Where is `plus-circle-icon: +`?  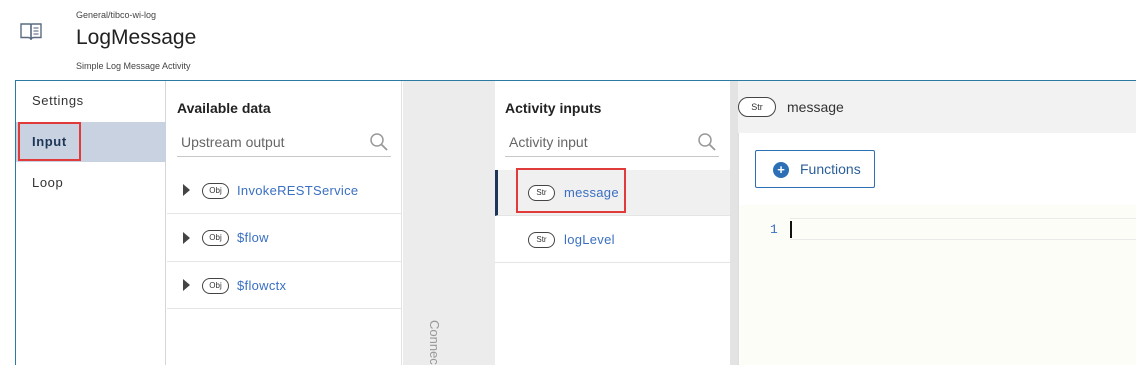 plus-circle-icon: + is located at coordinates (781, 170).